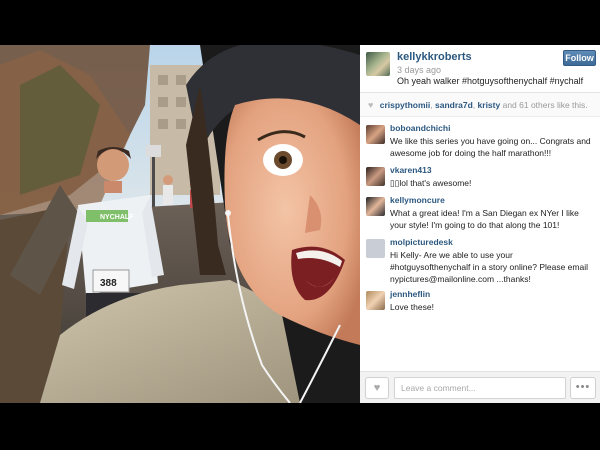 Image resolution: width=600 pixels, height=450 pixels. I want to click on like-button: ♥, so click(377, 388).